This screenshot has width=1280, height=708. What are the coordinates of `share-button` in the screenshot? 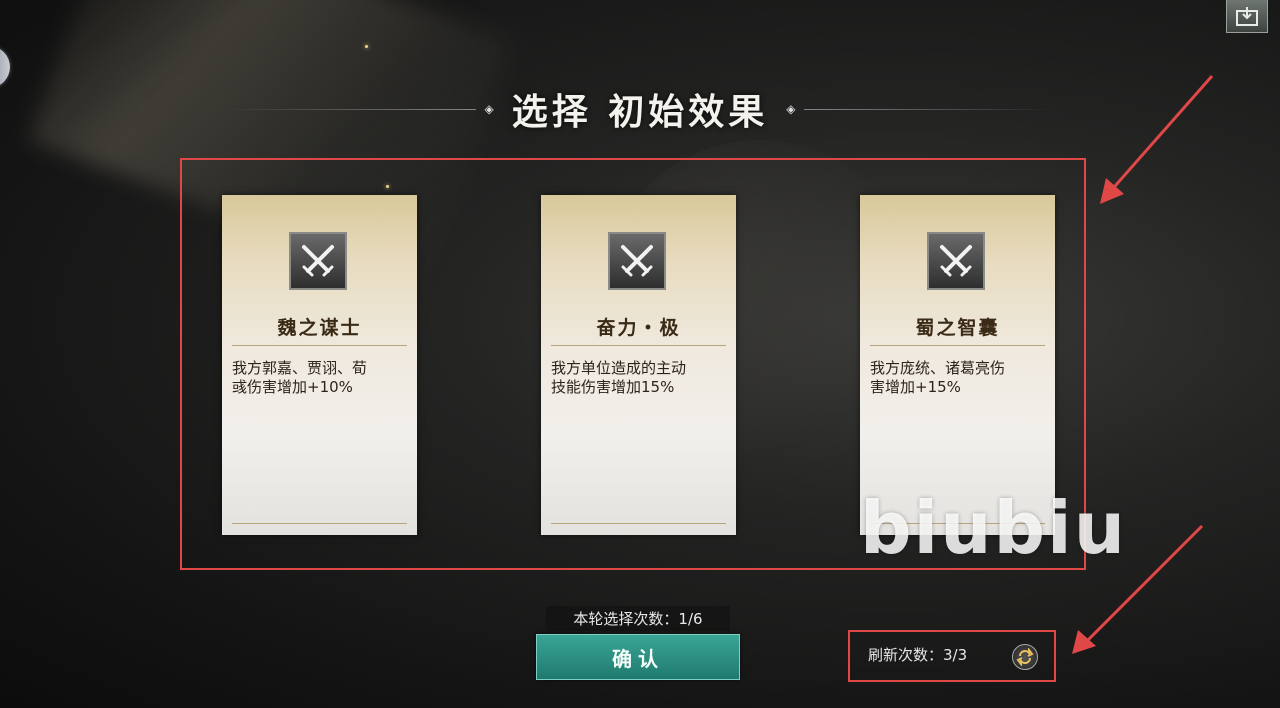 It's located at (1247, 16).